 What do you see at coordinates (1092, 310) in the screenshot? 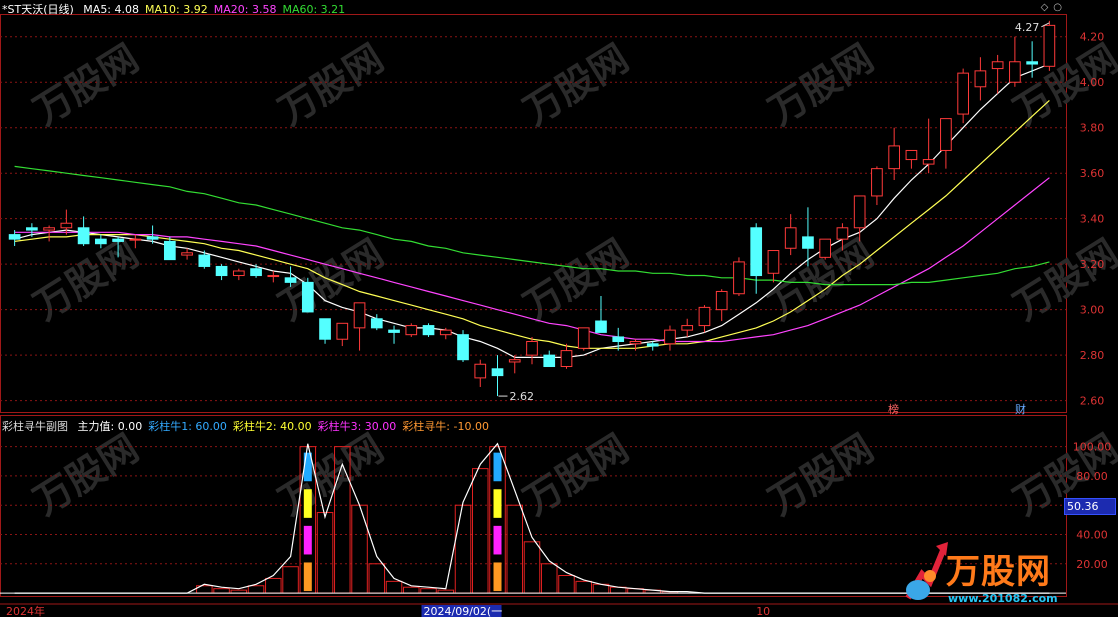
I see `price-tick-label: 3.00` at bounding box center [1092, 310].